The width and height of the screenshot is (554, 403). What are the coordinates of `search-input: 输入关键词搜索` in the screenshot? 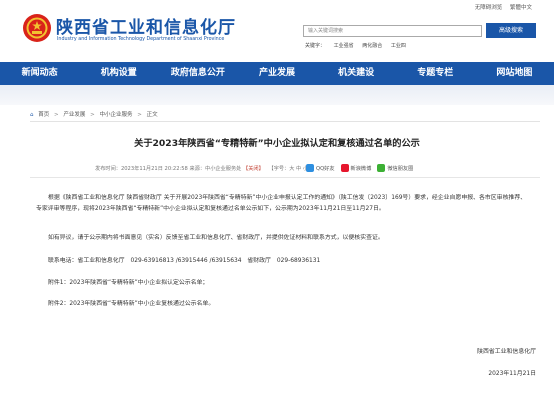 It's located at (392, 31).